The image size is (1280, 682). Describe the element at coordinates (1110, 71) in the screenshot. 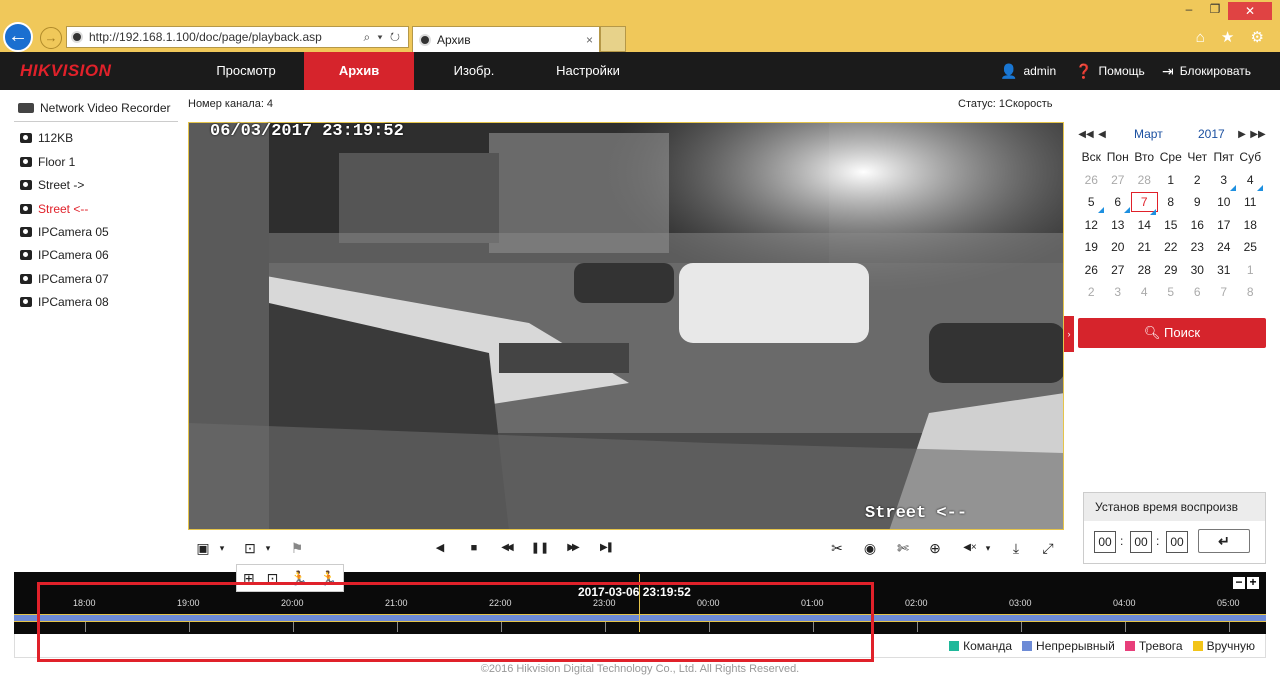

I see `help-link: ❓ Помощь` at that location.